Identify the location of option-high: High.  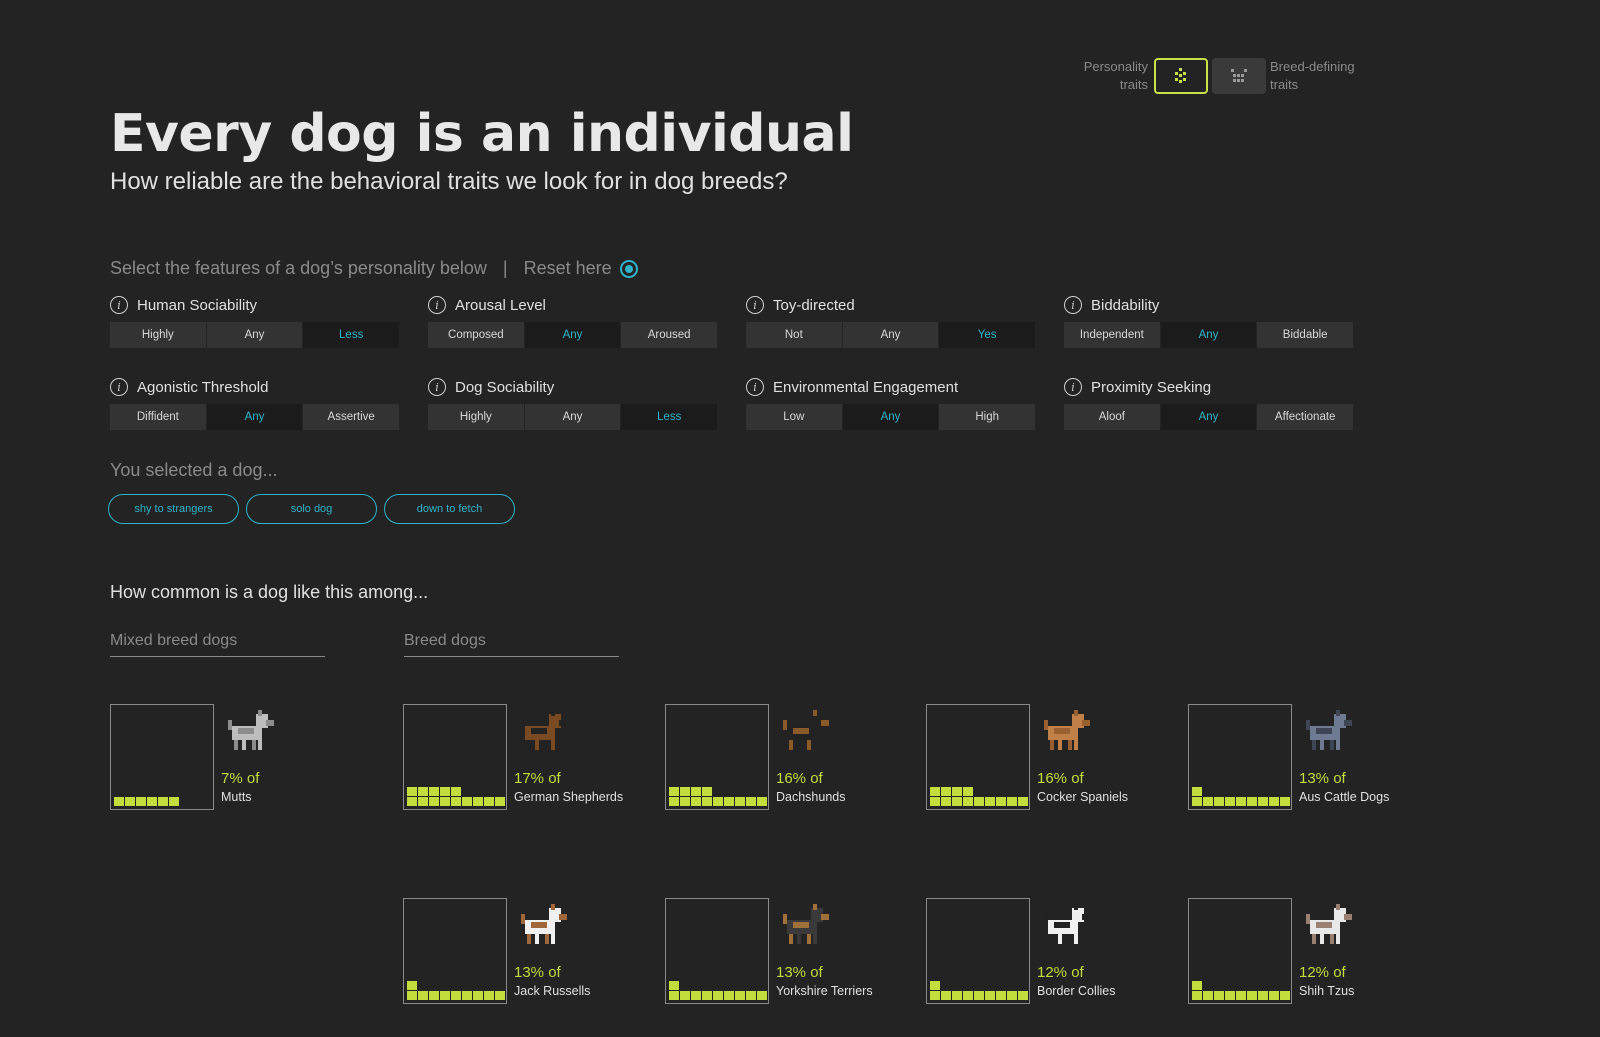
(987, 417).